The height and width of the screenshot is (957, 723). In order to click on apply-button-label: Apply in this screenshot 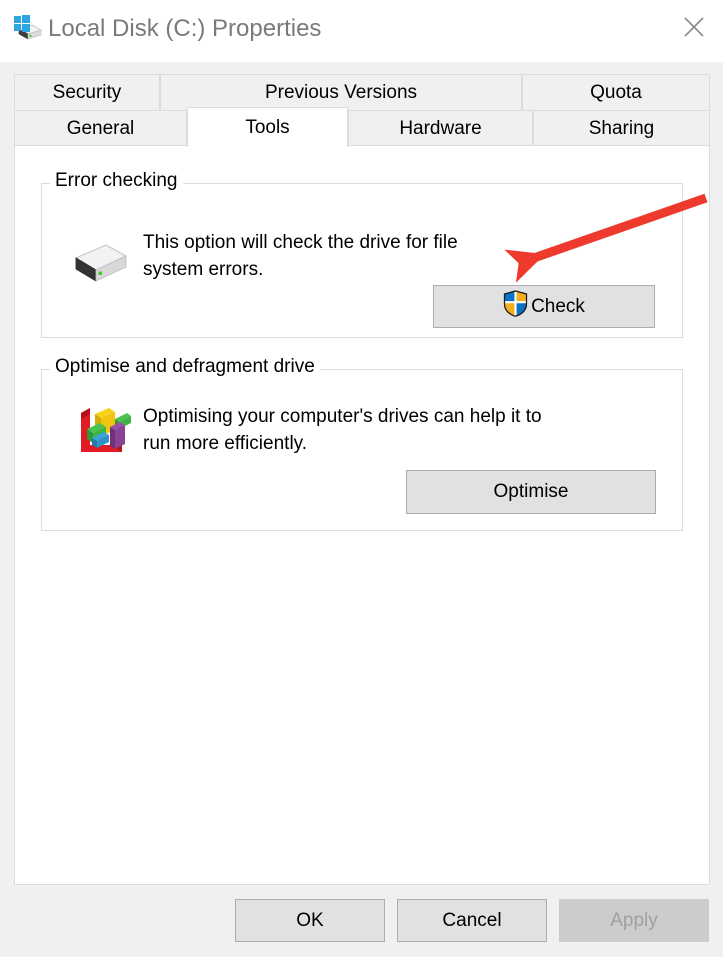, I will do `click(634, 920)`.